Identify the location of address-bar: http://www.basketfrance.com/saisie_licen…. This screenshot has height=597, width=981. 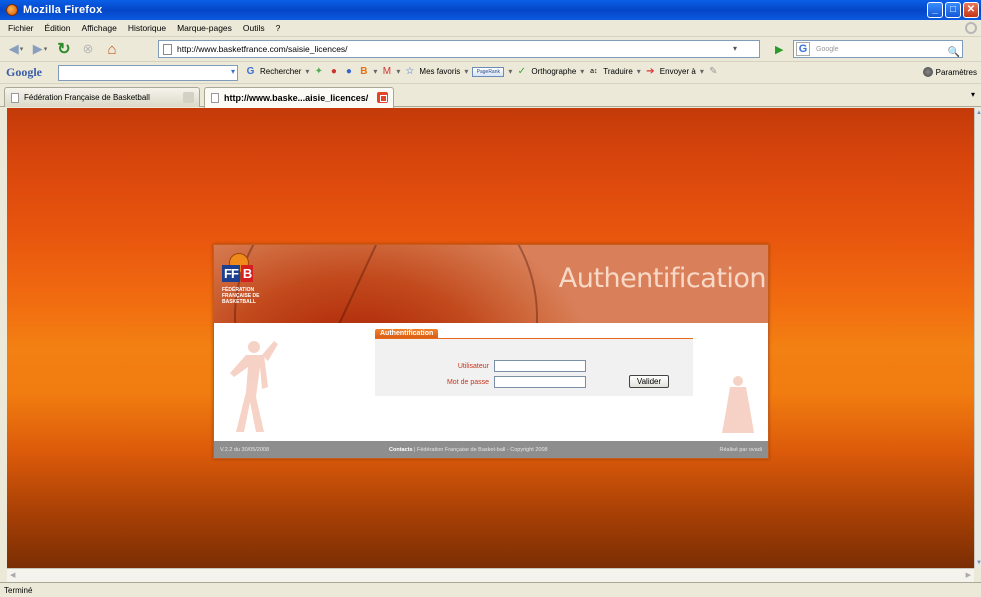
(459, 49).